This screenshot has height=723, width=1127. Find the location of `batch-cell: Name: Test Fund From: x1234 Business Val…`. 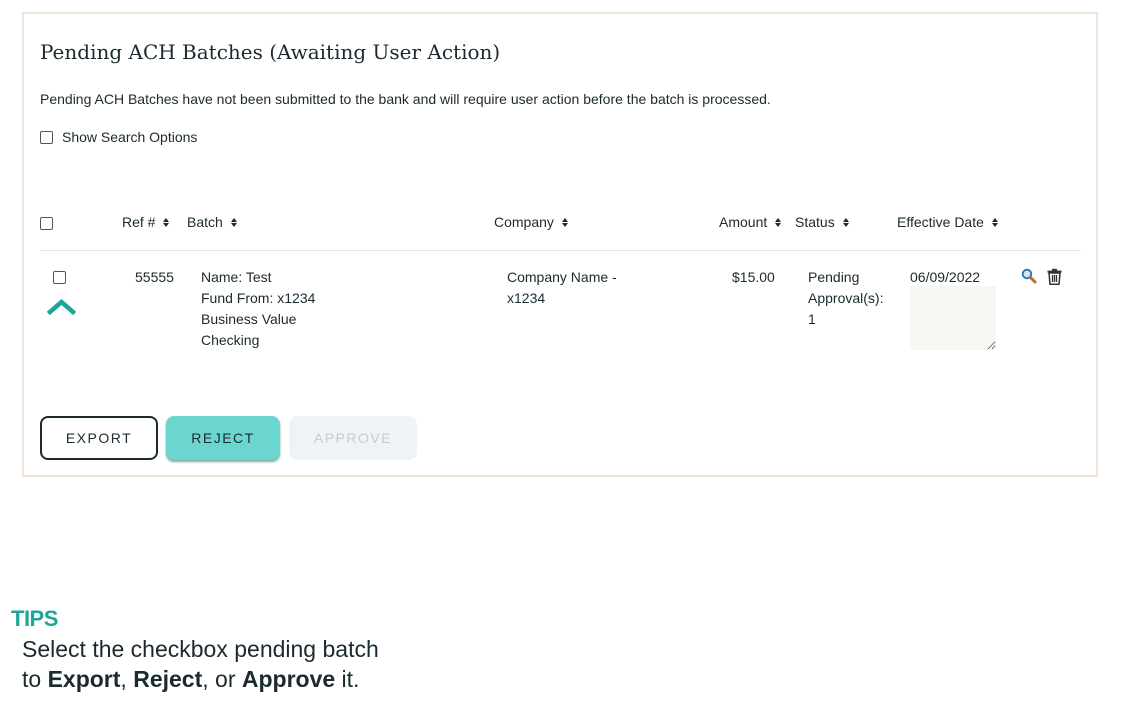

batch-cell: Name: Test Fund From: x1234 Business Val… is located at coordinates (258, 309).